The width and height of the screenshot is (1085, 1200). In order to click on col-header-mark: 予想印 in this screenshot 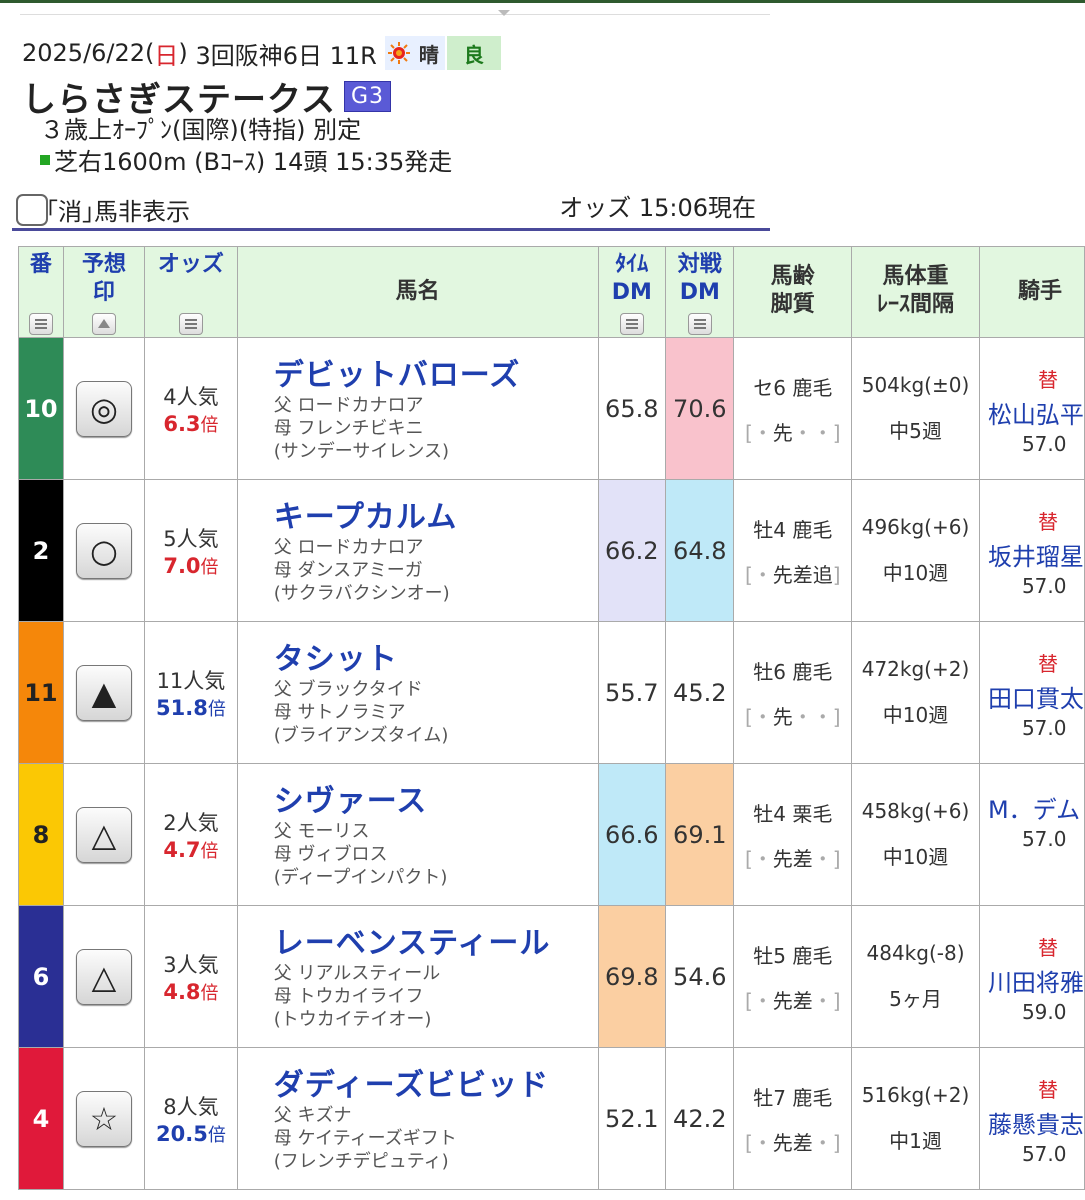, I will do `click(104, 292)`.